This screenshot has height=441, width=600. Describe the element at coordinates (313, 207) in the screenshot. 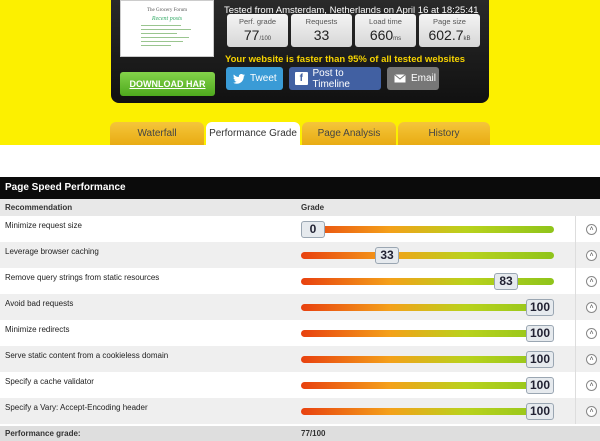

I see `column-grade: Grade` at that location.